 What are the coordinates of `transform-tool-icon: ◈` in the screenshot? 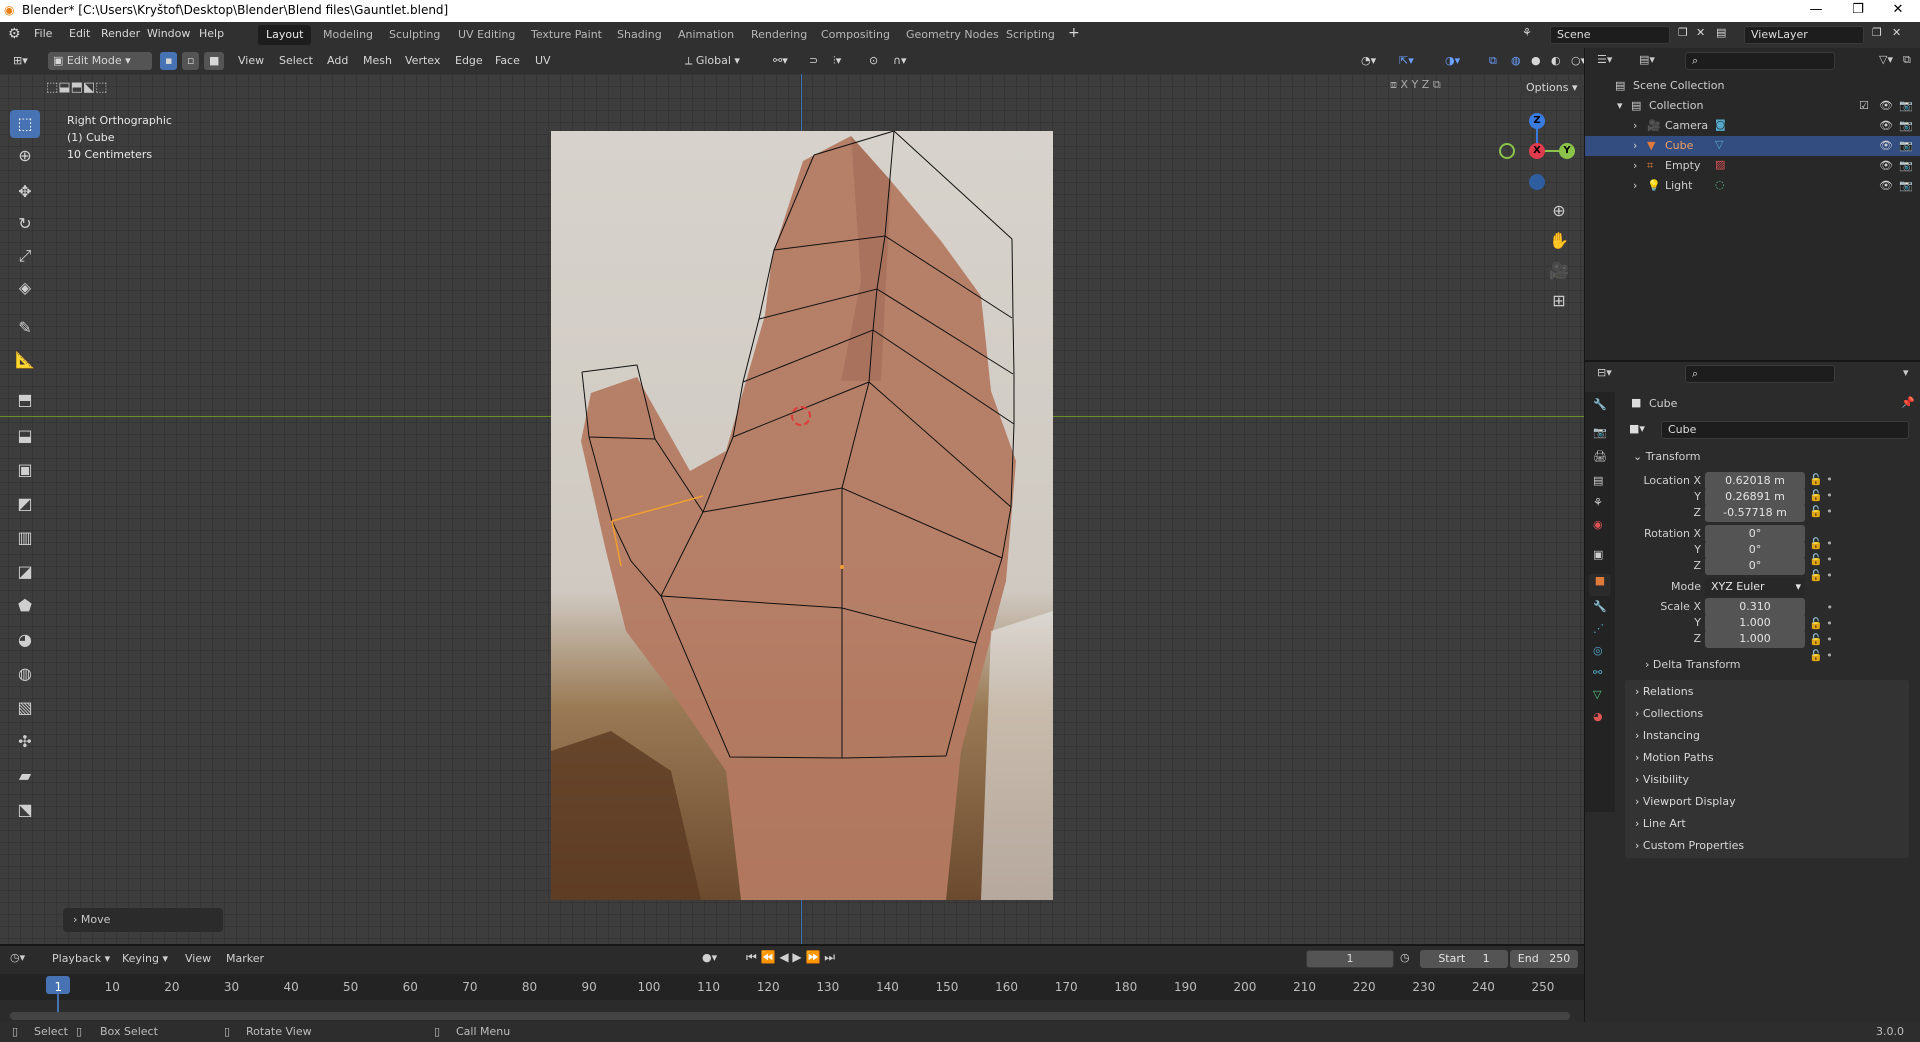 It's located at (25, 288).